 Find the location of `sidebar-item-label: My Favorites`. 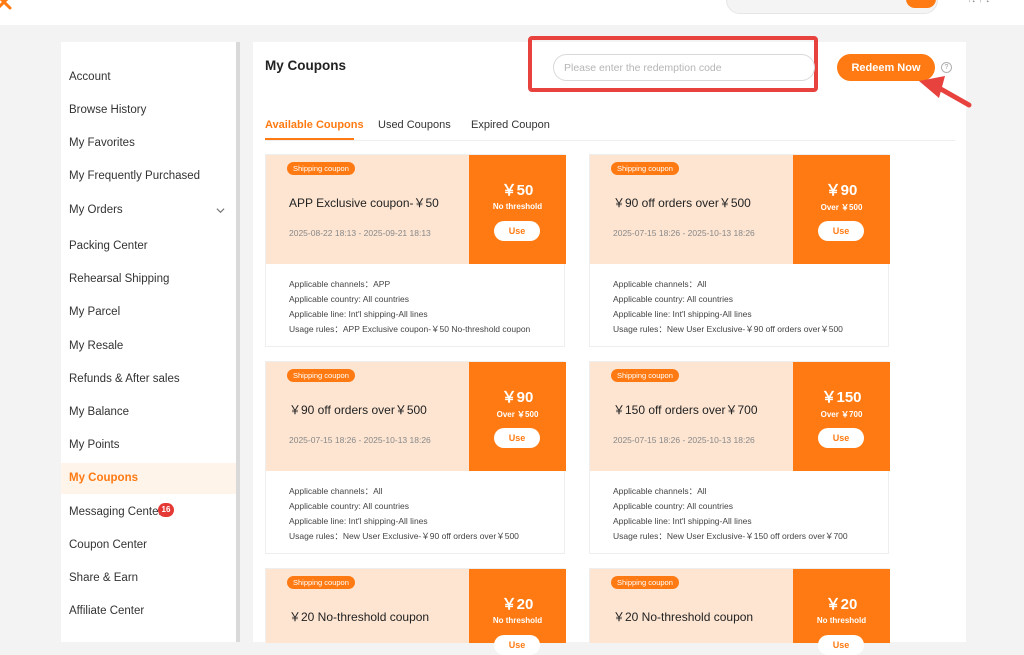

sidebar-item-label: My Favorites is located at coordinates (102, 143).